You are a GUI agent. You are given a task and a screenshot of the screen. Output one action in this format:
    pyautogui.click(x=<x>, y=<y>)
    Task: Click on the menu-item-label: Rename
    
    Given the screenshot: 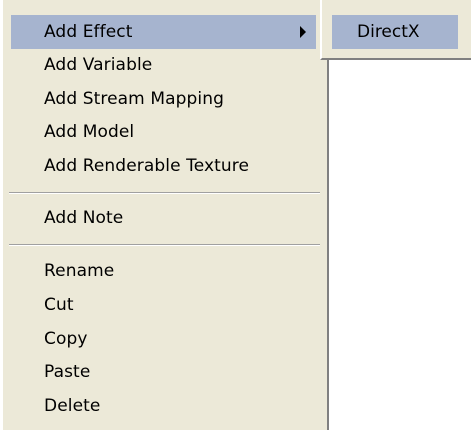 What is the action you would take?
    pyautogui.click(x=79, y=271)
    